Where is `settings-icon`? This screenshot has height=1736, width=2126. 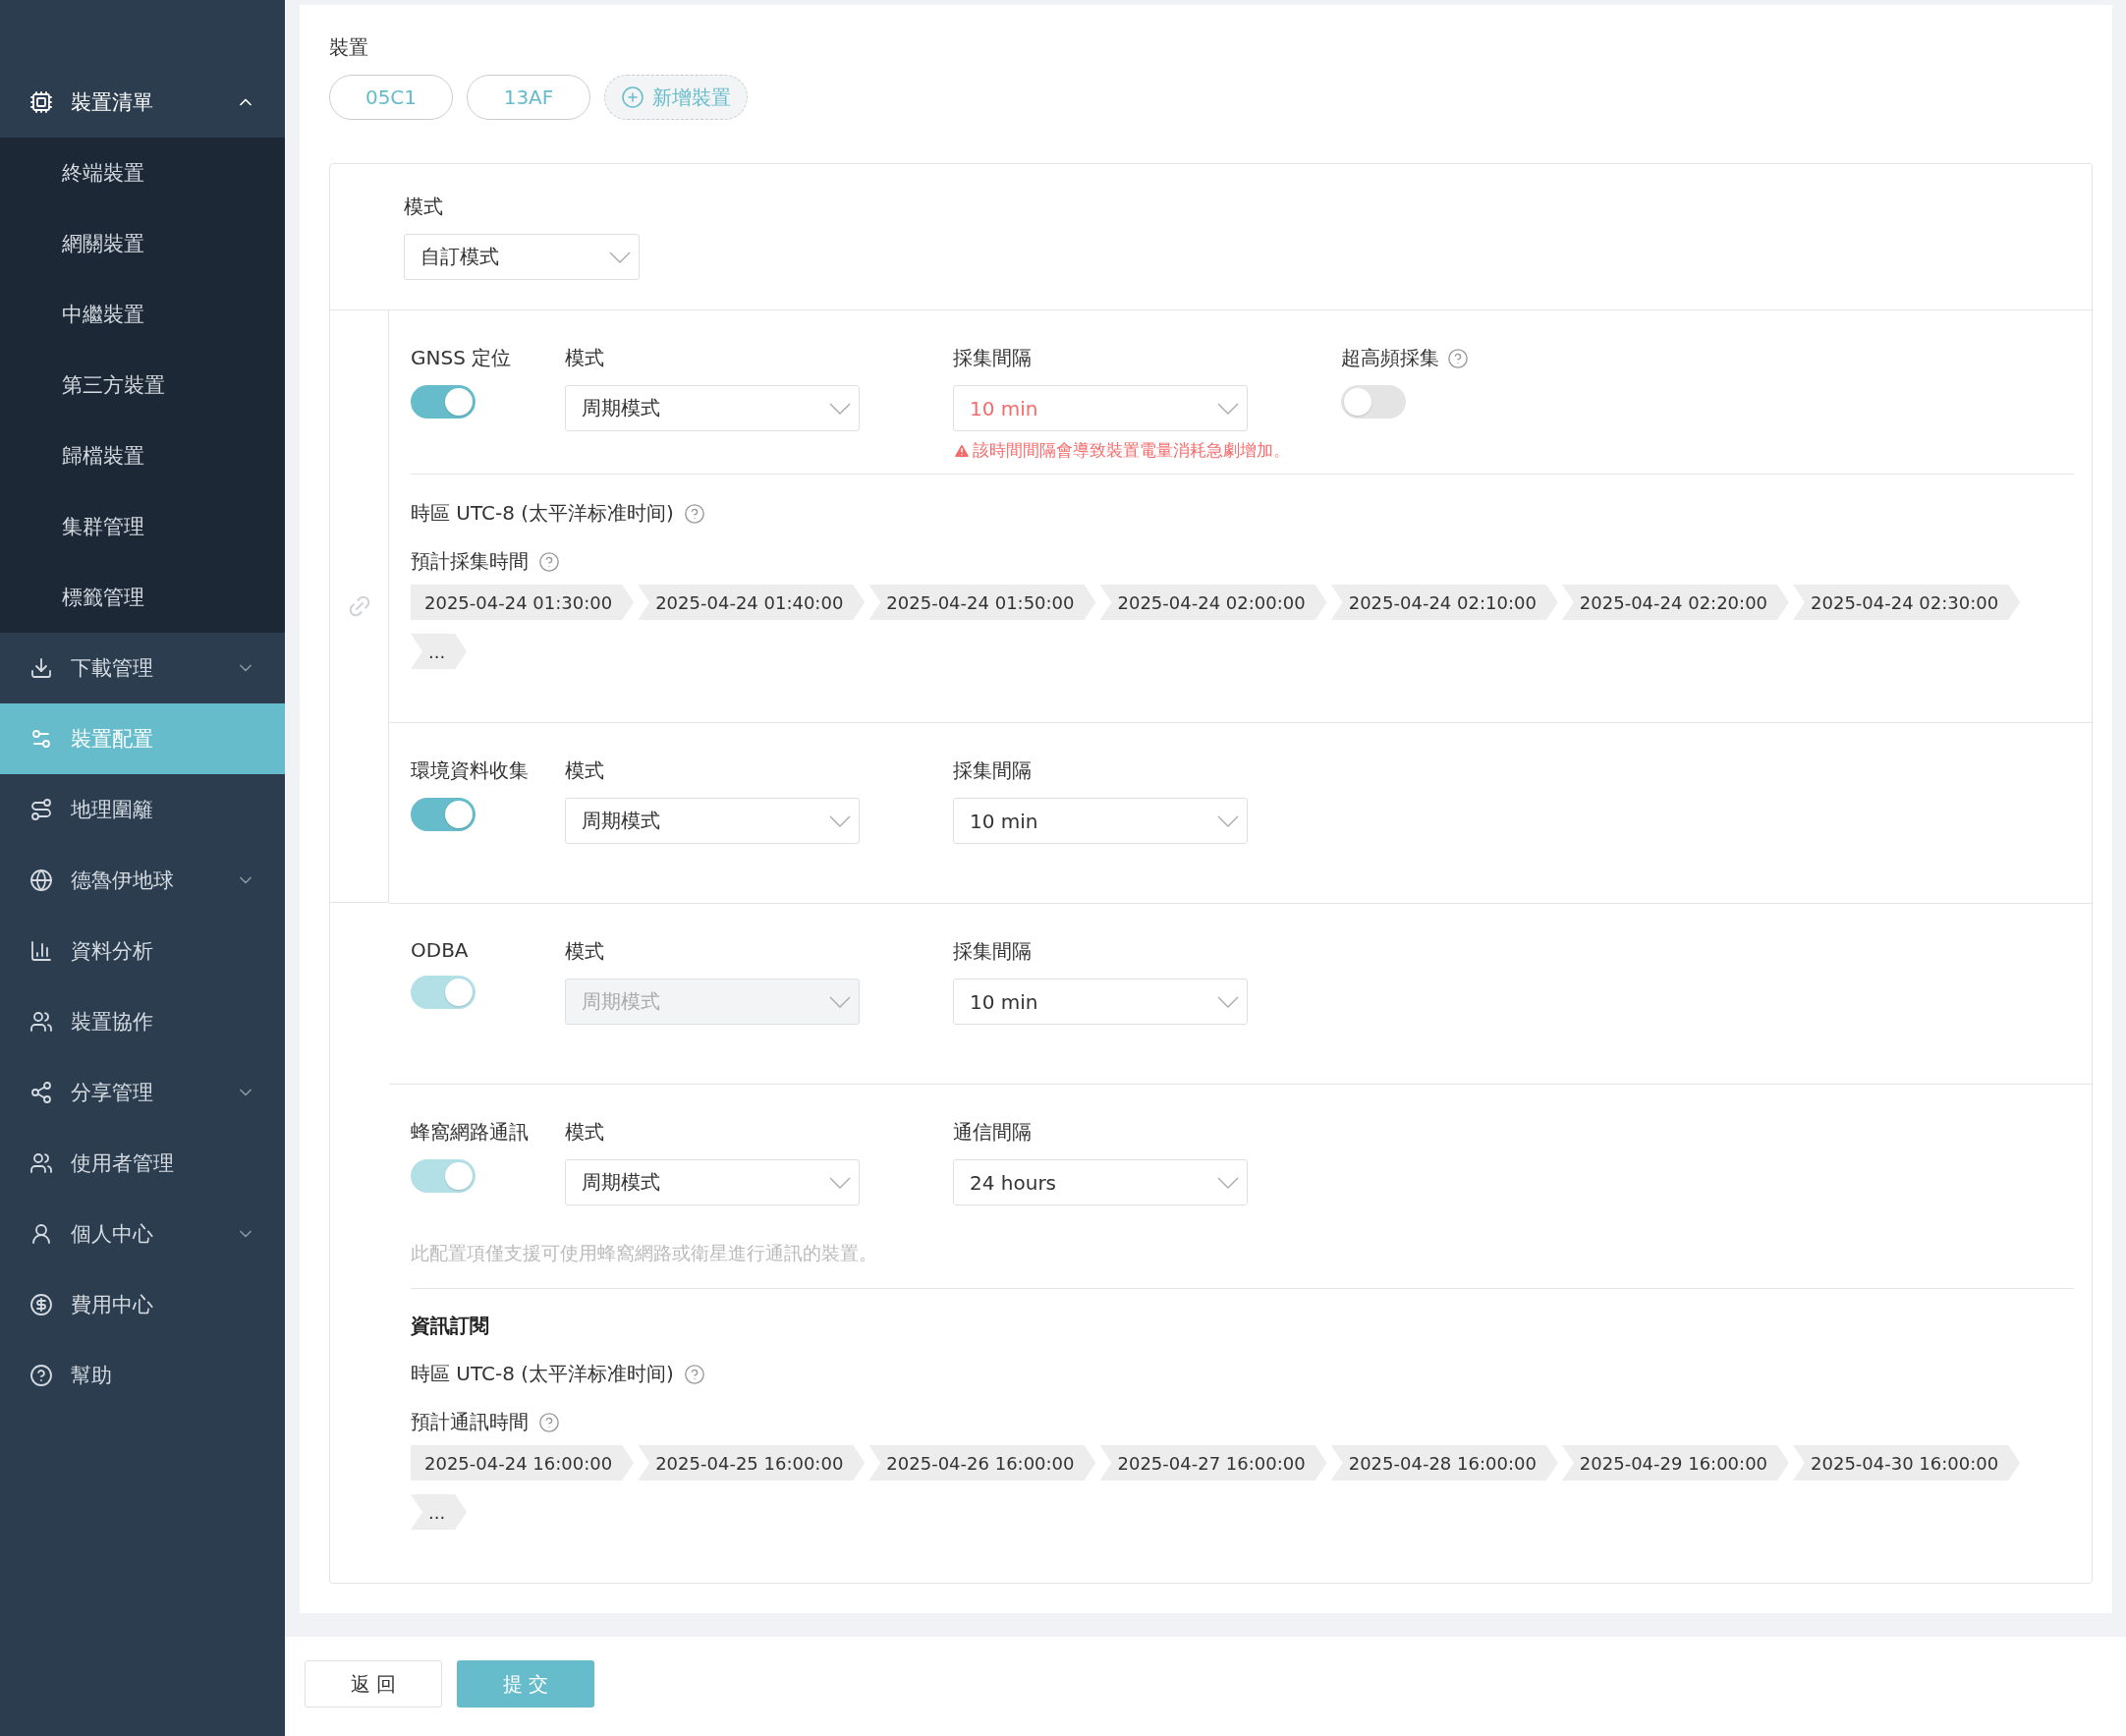
settings-icon is located at coordinates (41, 739).